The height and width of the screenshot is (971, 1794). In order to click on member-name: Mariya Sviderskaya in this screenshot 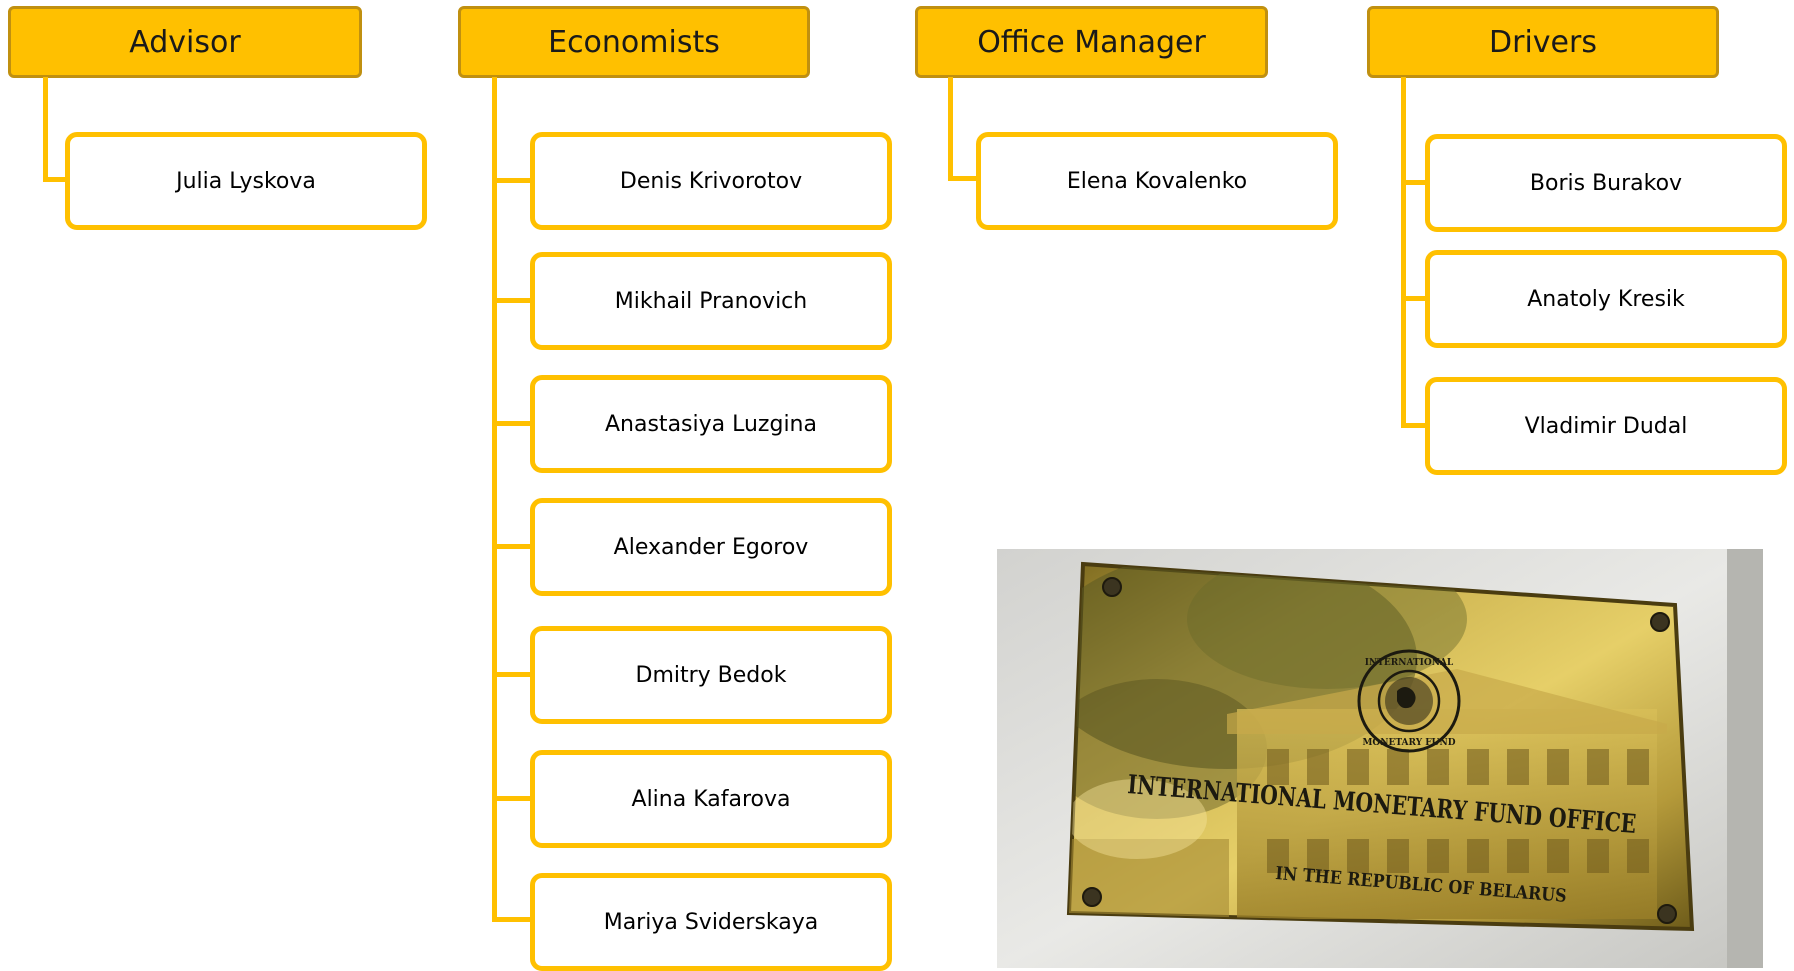, I will do `click(711, 922)`.